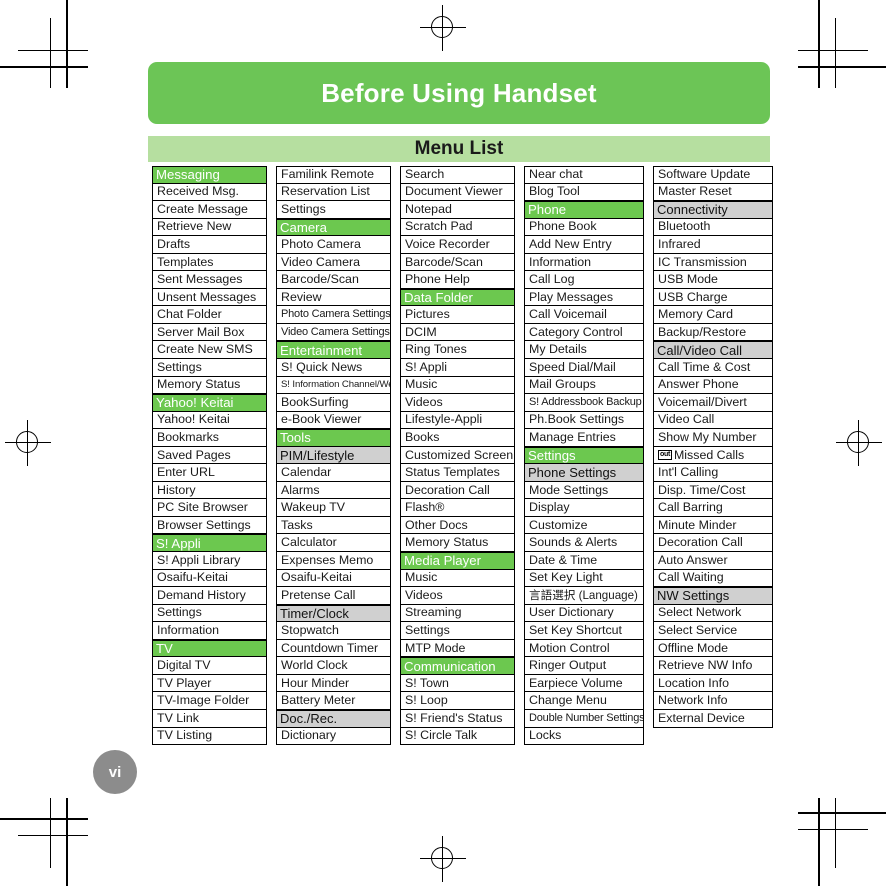 The height and width of the screenshot is (886, 886). Describe the element at coordinates (584, 718) in the screenshot. I see `menu-item-double-number-settings: Double Number Settings` at that location.